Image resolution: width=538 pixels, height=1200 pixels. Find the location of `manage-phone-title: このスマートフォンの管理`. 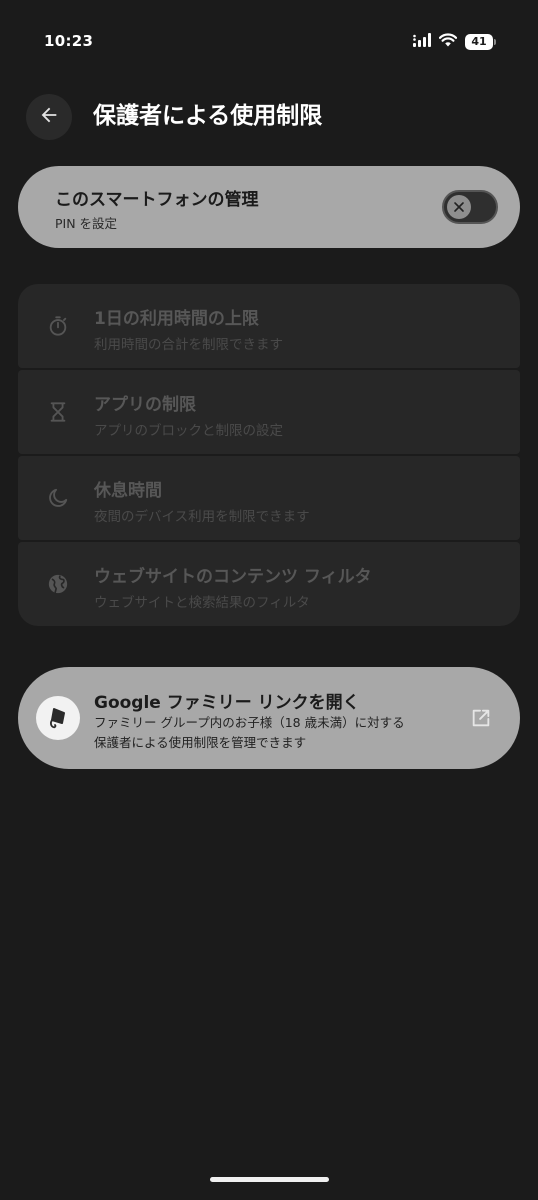

manage-phone-title: このスマートフォンの管理 is located at coordinates (157, 200).